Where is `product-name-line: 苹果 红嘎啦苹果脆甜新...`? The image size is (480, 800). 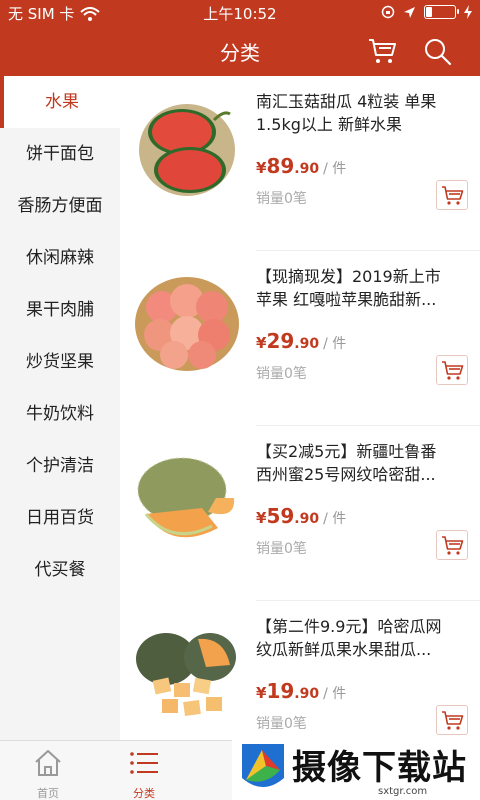
product-name-line: 苹果 红嘎啦苹果脆甜新... is located at coordinates (346, 299).